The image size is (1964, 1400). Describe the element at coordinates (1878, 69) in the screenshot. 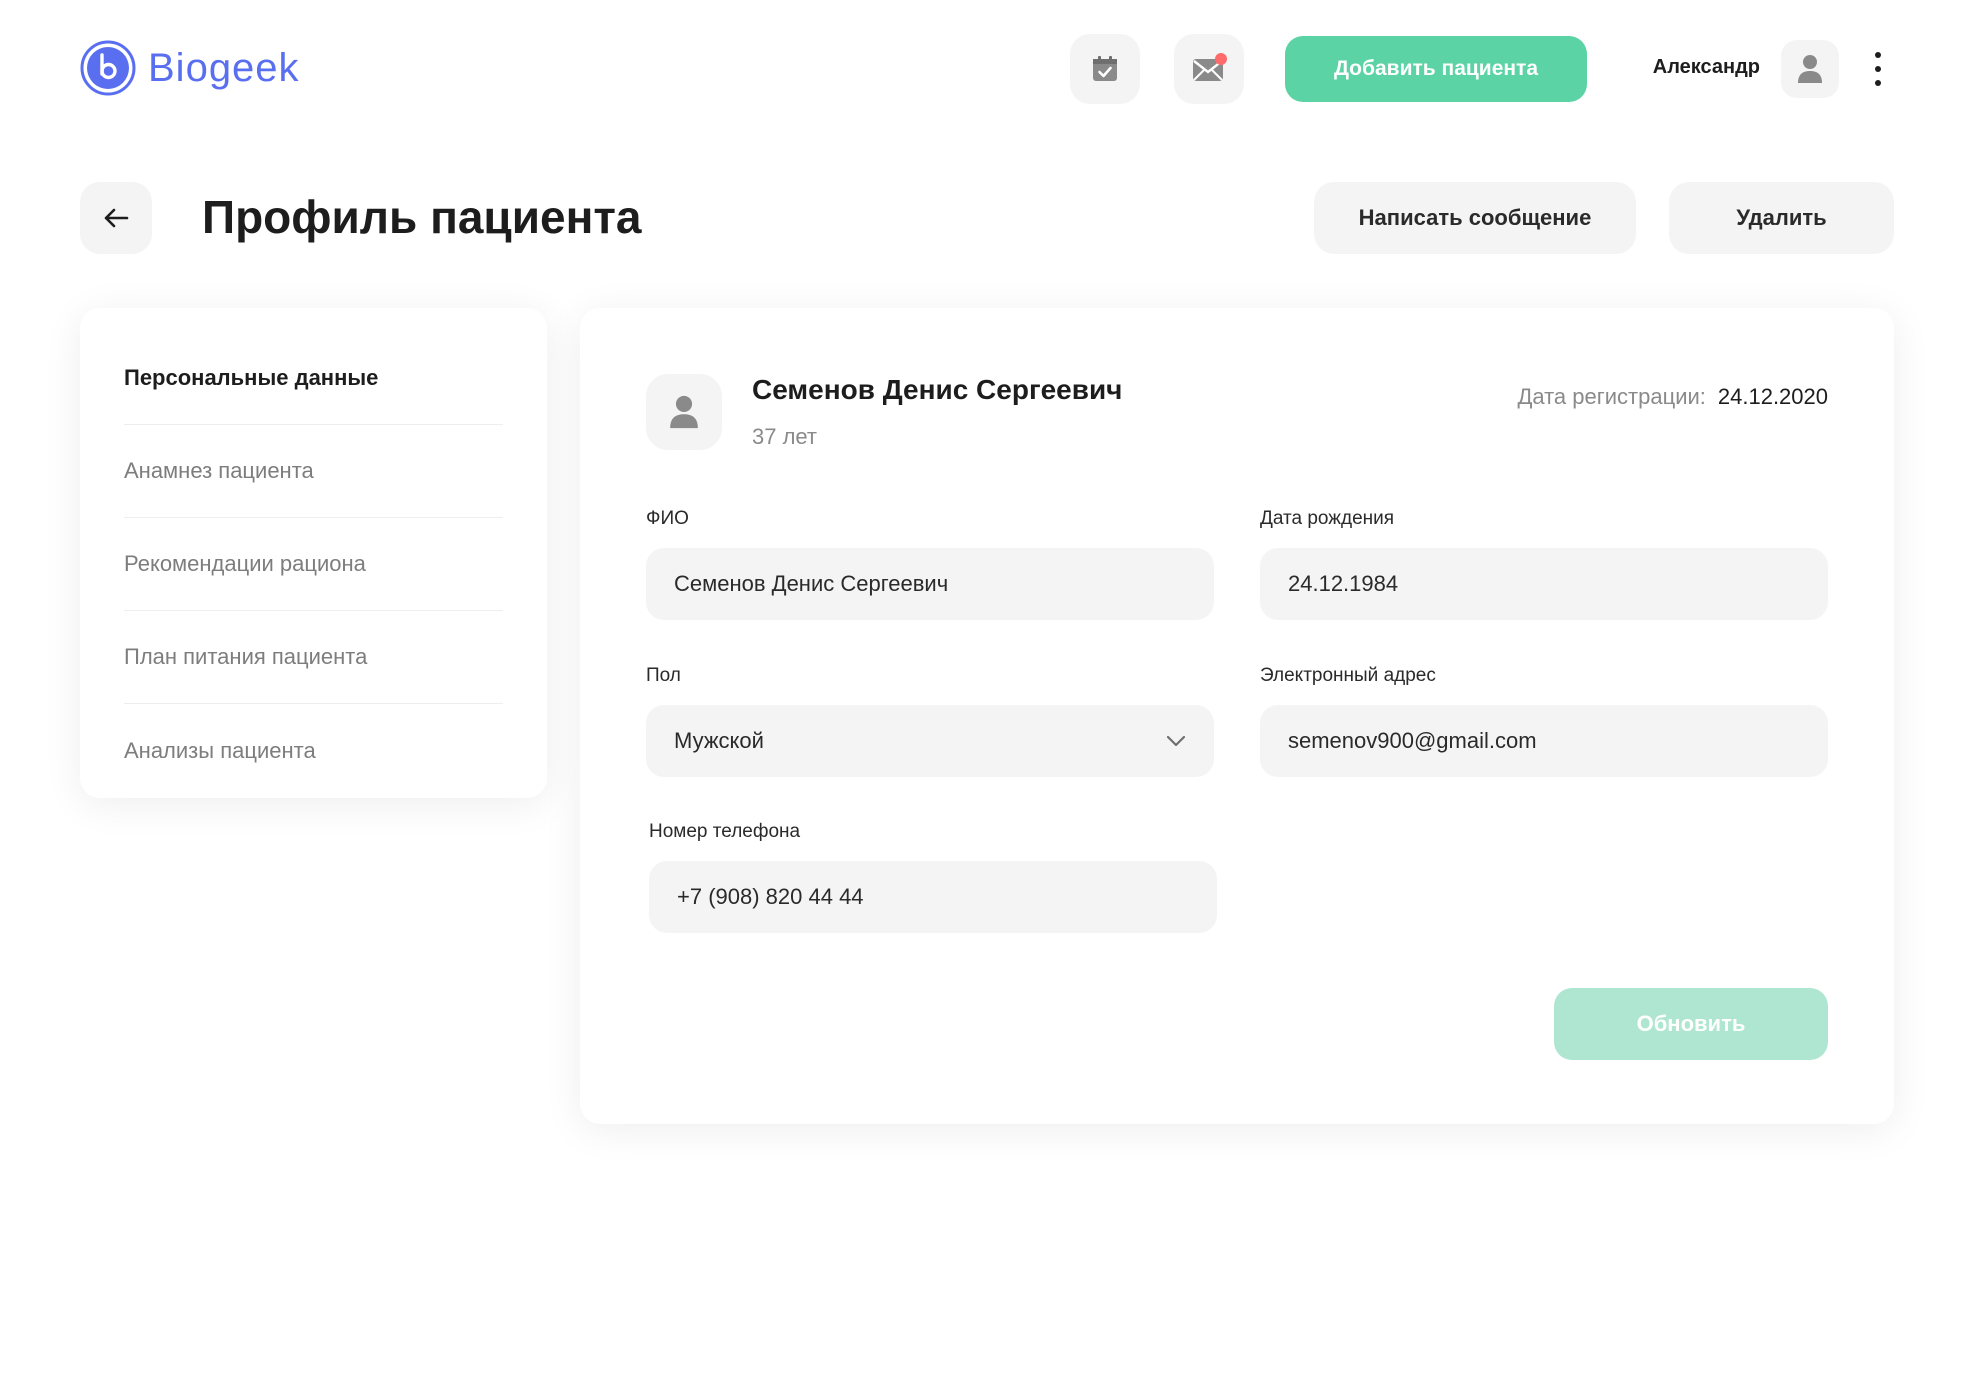

I see `kebab-menu-icon` at that location.